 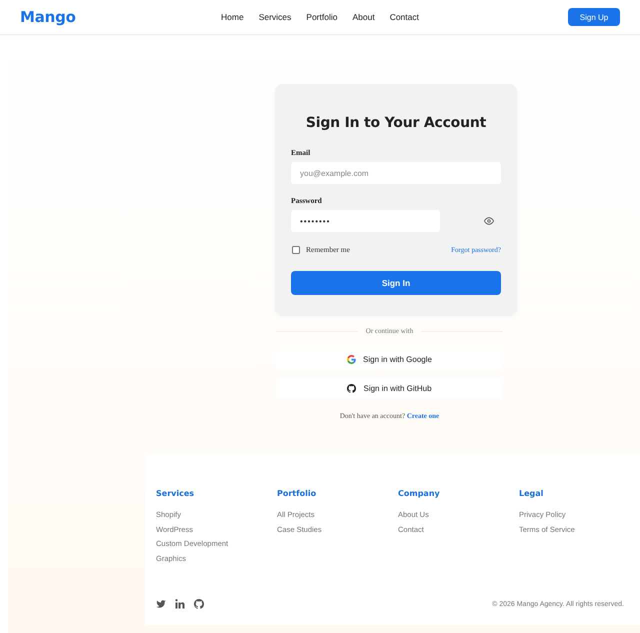 I want to click on nav-link: Contact, so click(x=404, y=17).